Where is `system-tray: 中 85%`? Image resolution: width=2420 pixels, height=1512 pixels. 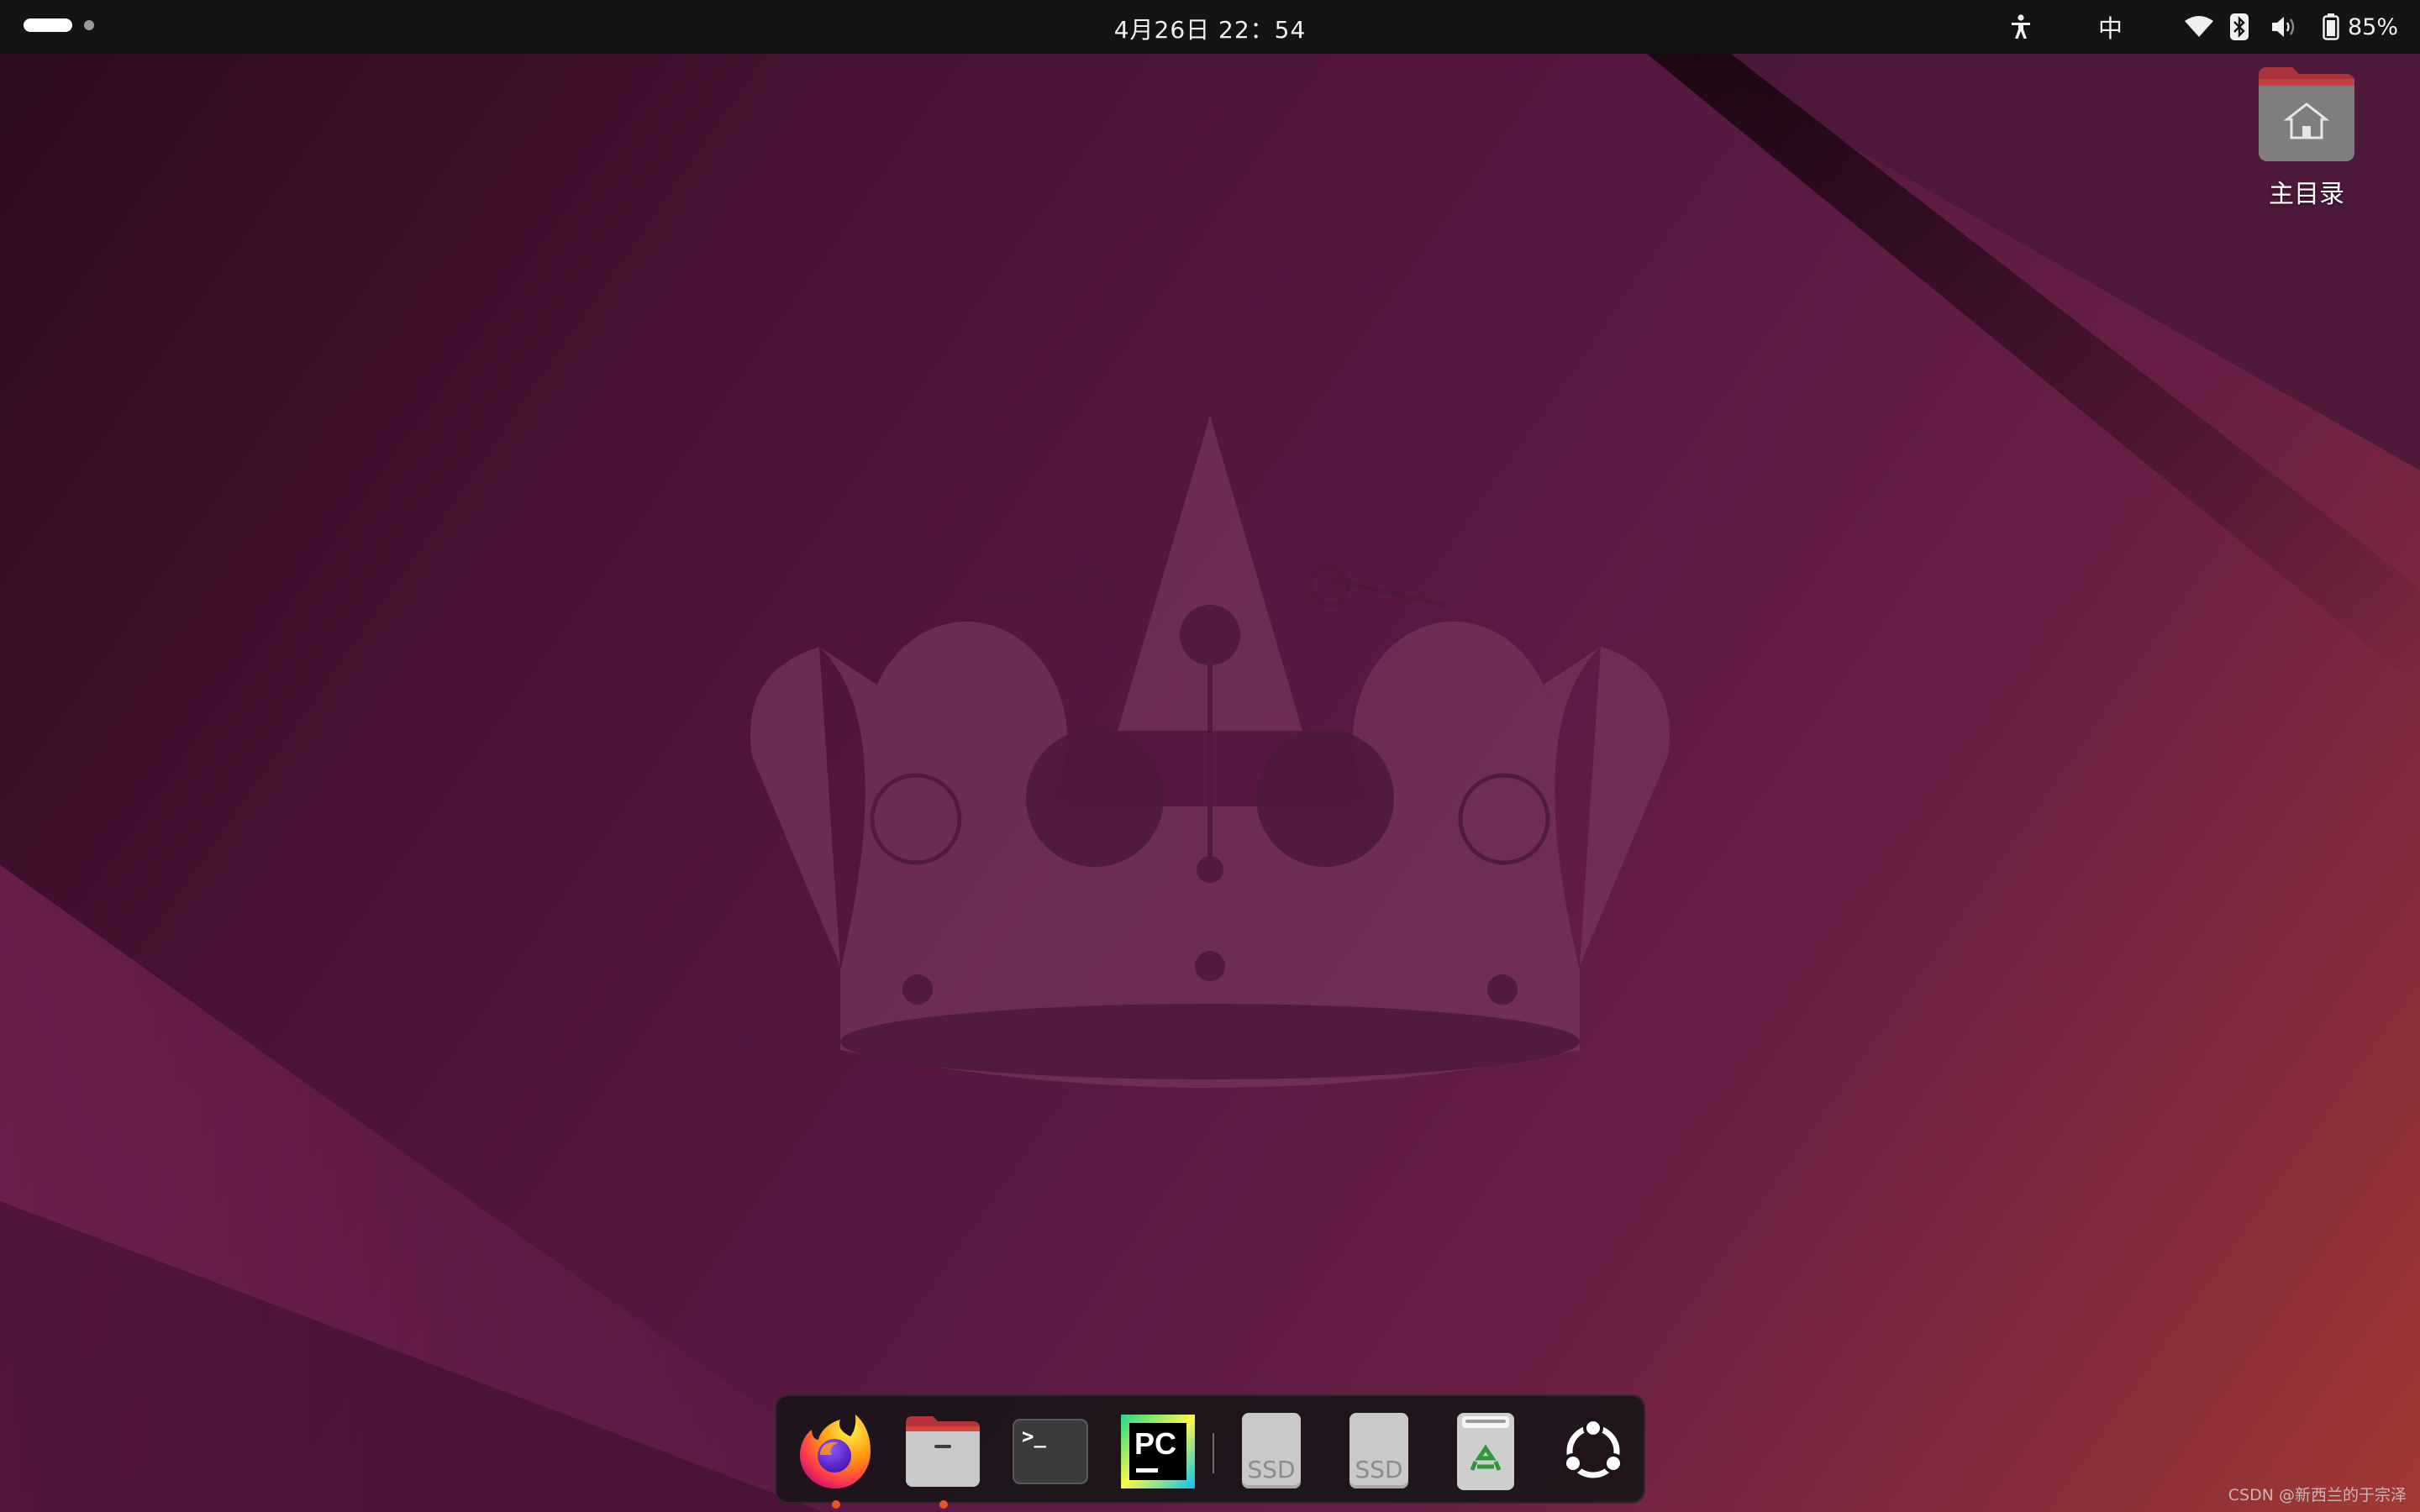 system-tray: 中 85% is located at coordinates (2204, 27).